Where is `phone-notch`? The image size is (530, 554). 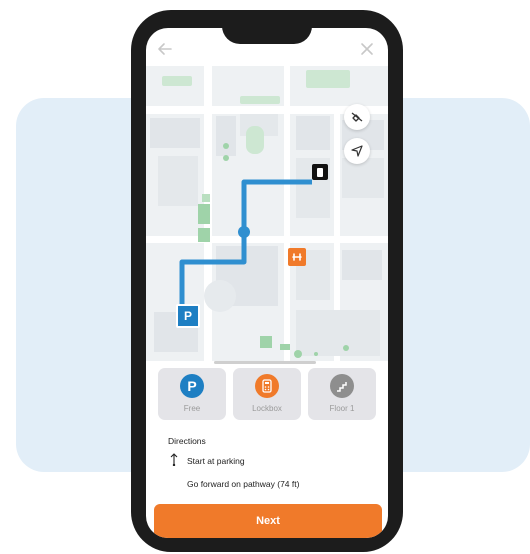 phone-notch is located at coordinates (267, 27).